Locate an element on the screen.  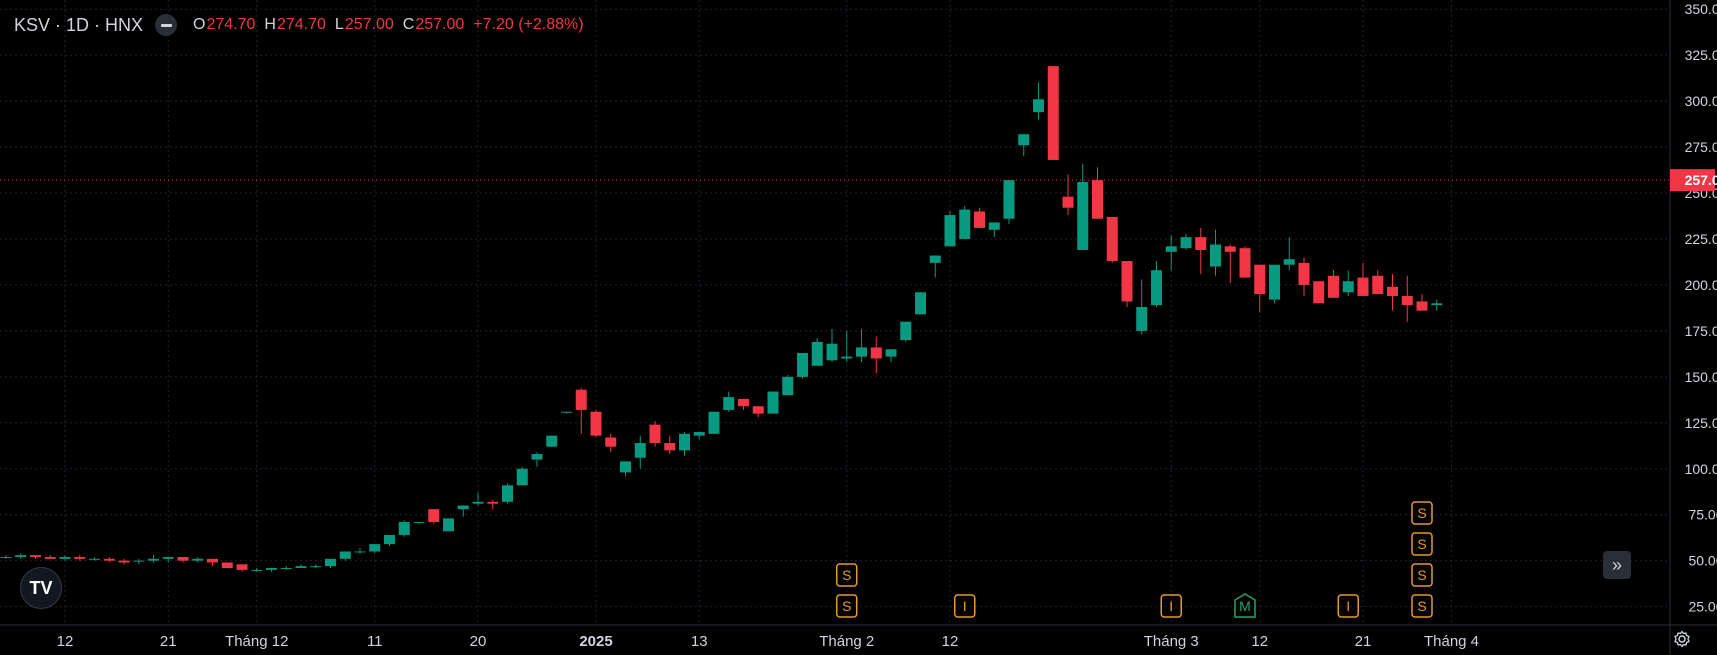
time-axis-label: Tháng 4 is located at coordinates (1451, 641).